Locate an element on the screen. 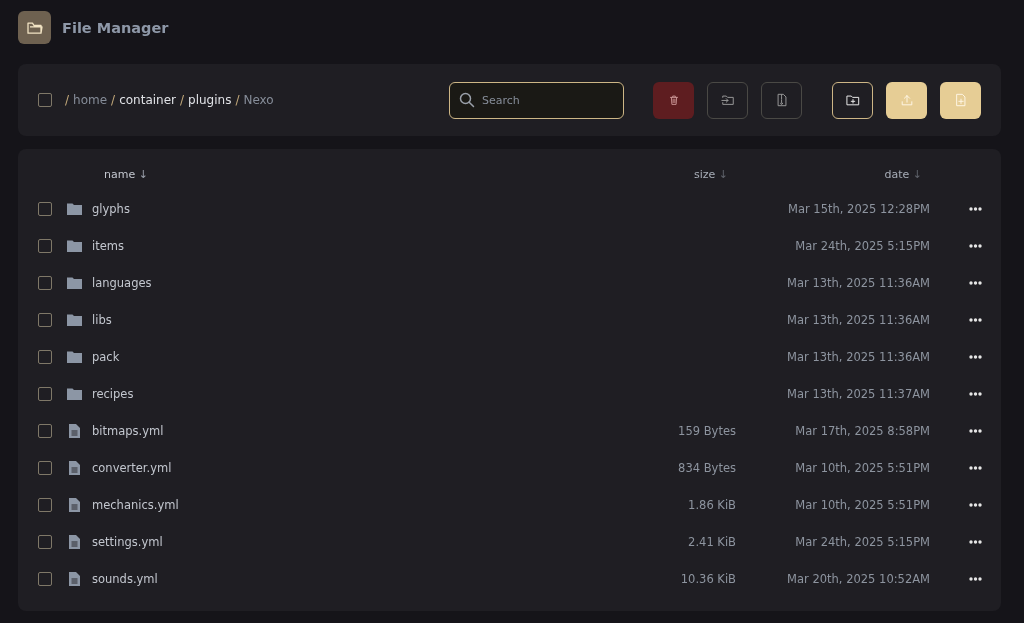 This screenshot has height=623, width=1024. delete-button is located at coordinates (673, 100).